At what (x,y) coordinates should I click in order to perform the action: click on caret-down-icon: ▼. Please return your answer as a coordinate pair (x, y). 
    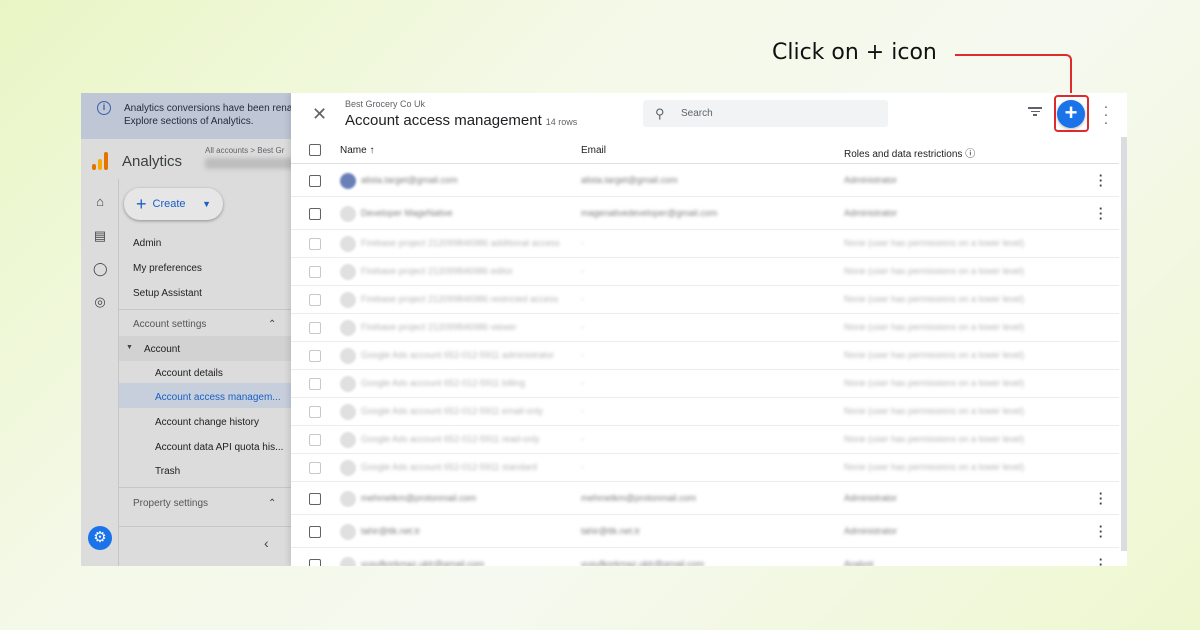
    Looking at the image, I should click on (129, 347).